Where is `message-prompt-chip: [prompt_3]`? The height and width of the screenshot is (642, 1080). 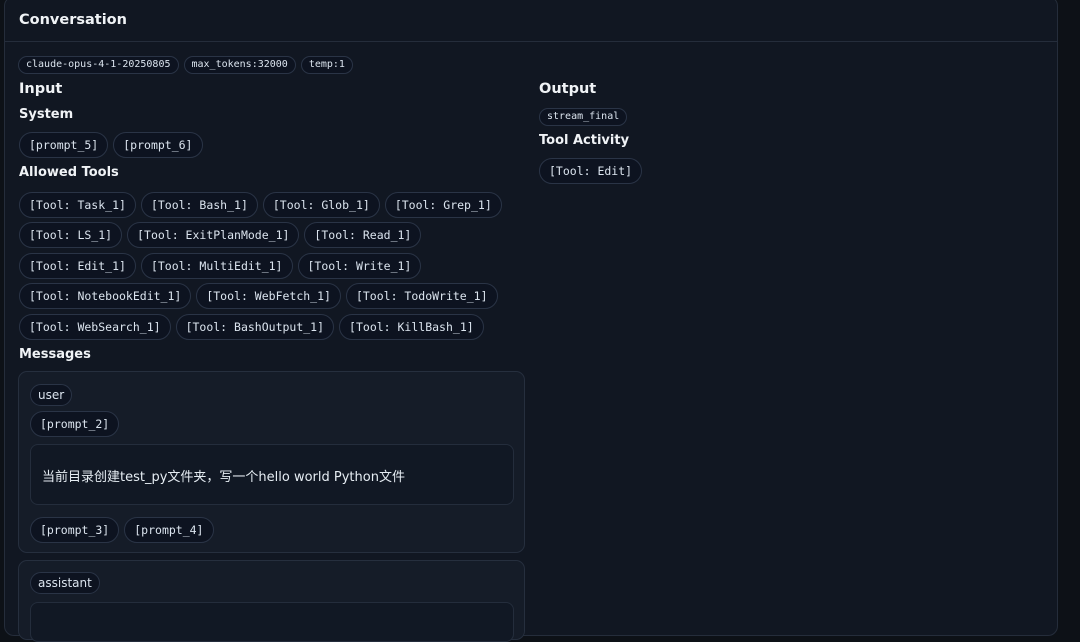
message-prompt-chip: [prompt_3] is located at coordinates (75, 530).